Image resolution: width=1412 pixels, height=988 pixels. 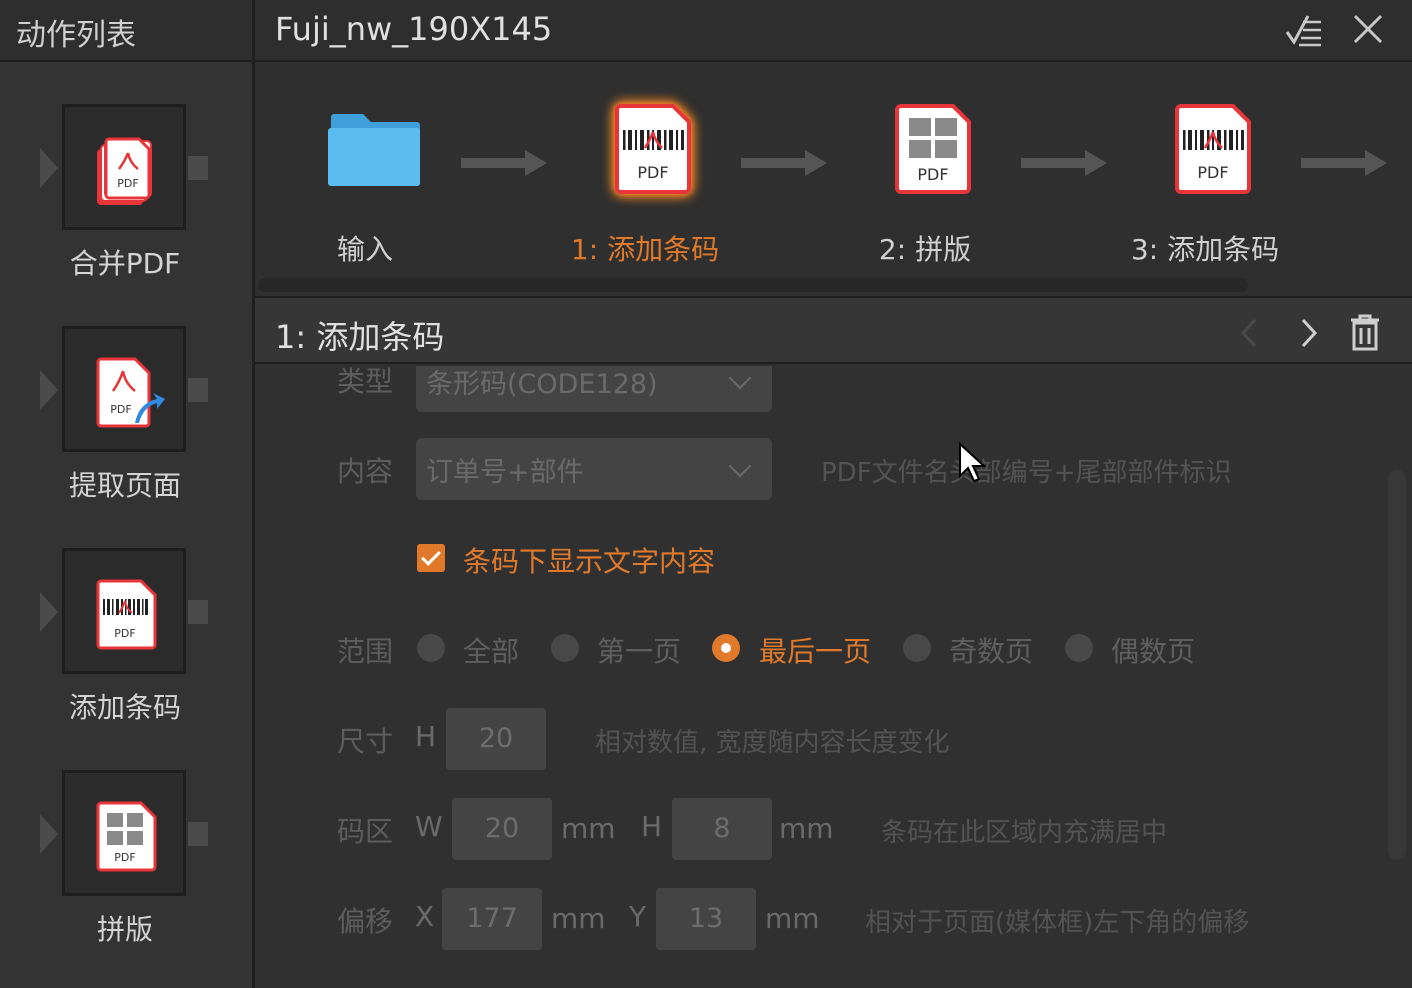 What do you see at coordinates (833, 330) in the screenshot?
I see `section-header: 1: 添加条码` at bounding box center [833, 330].